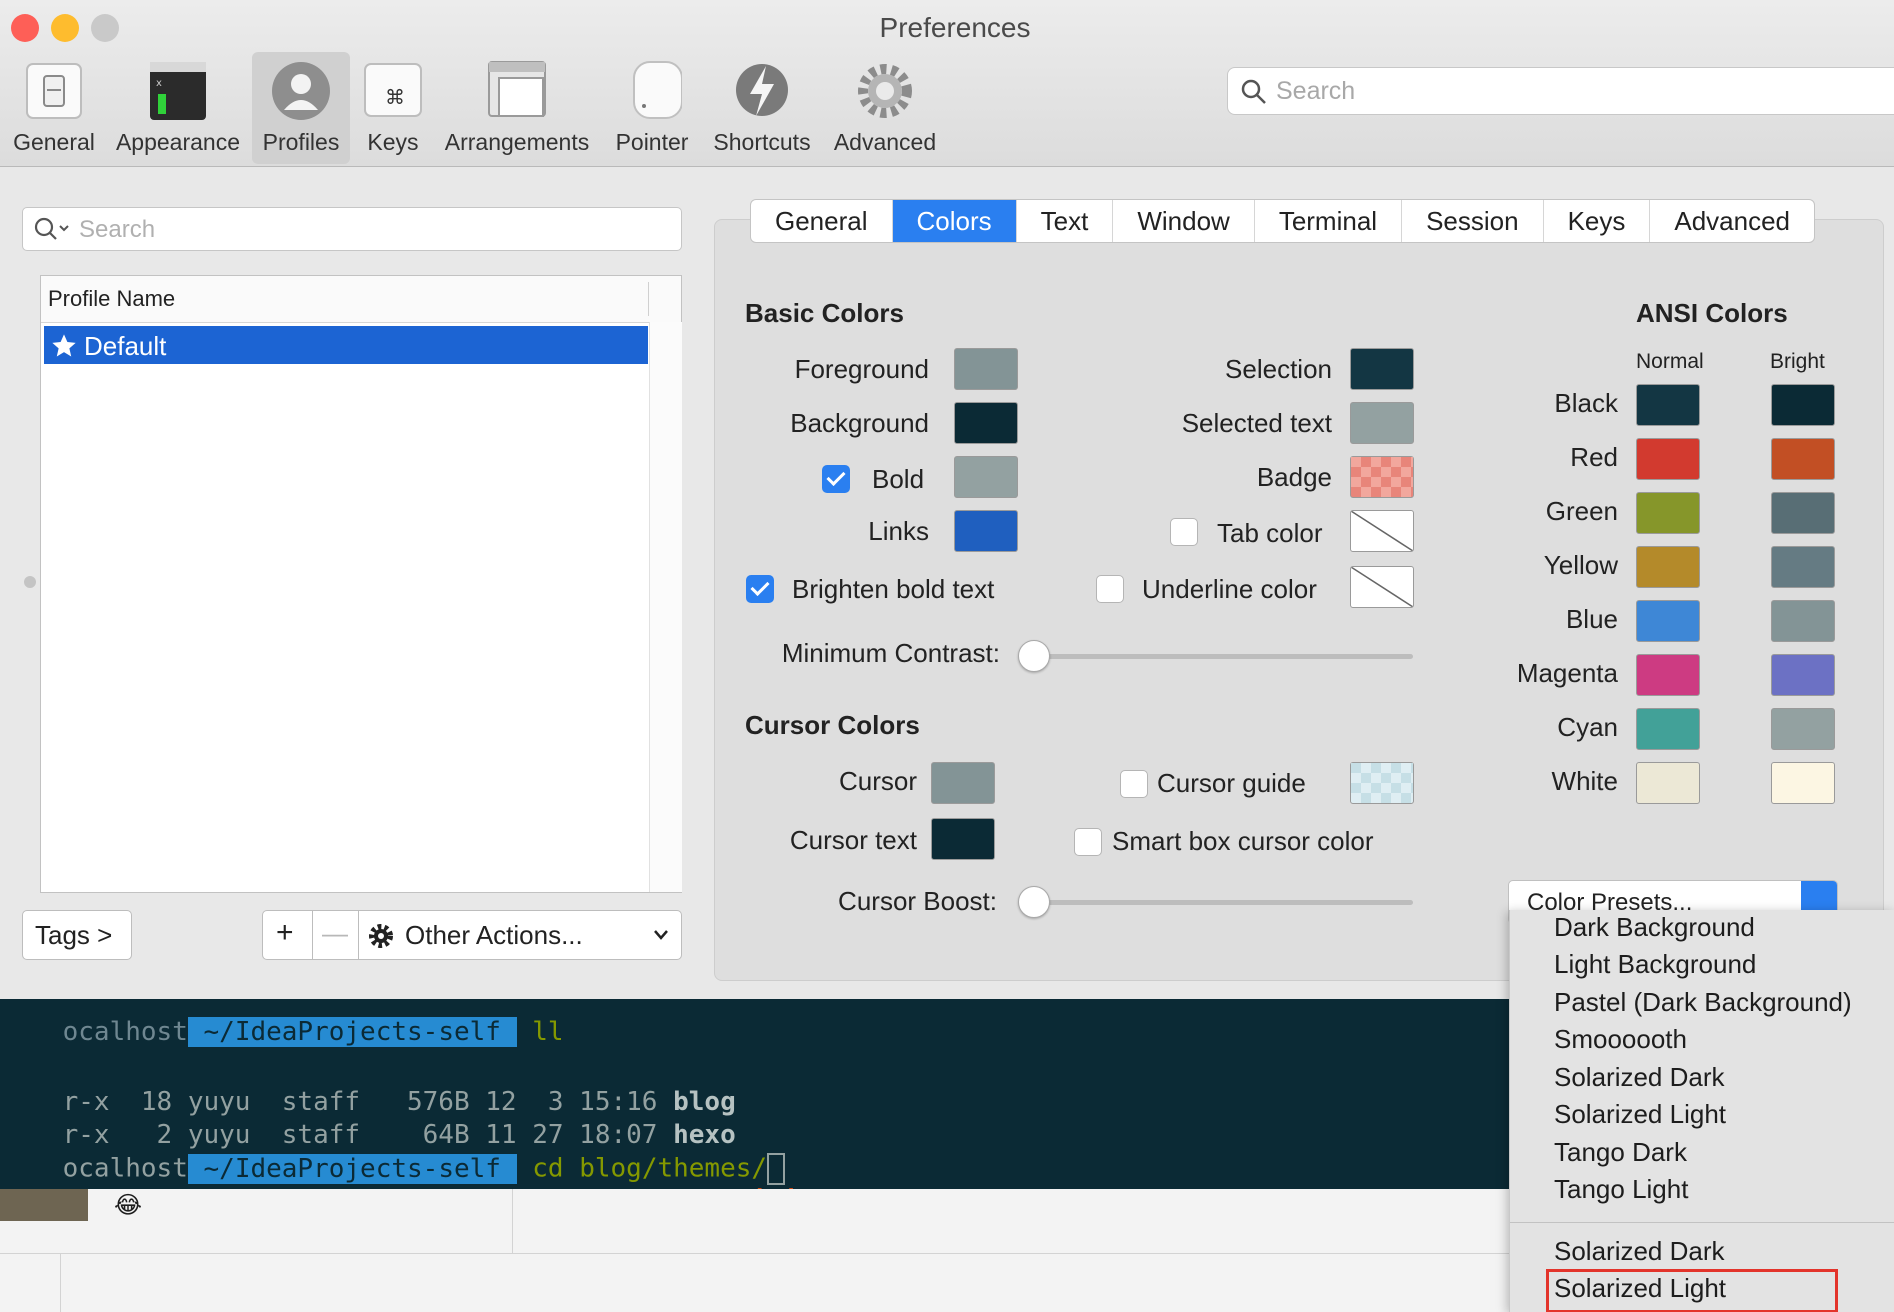 Image resolution: width=1894 pixels, height=1312 pixels. Describe the element at coordinates (986, 531) in the screenshot. I see `links-color-well` at that location.